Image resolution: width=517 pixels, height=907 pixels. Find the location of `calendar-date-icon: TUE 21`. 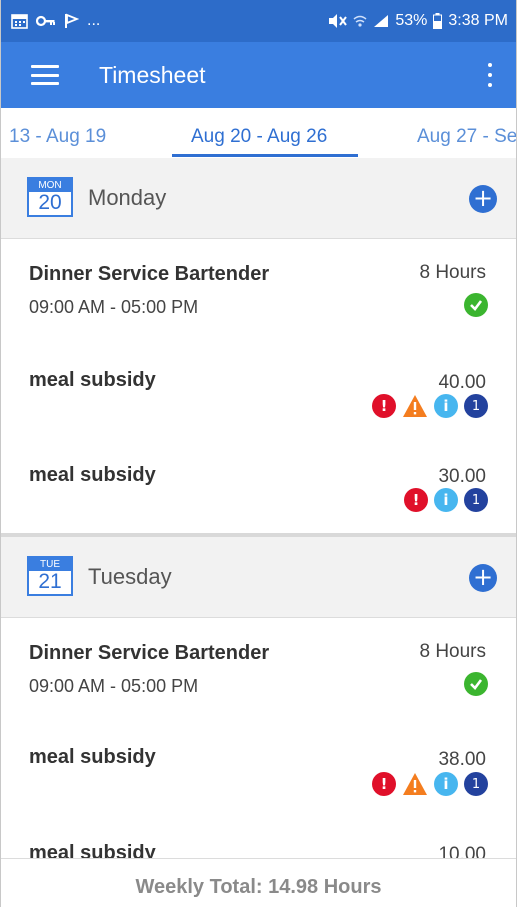

calendar-date-icon: TUE 21 is located at coordinates (50, 576).